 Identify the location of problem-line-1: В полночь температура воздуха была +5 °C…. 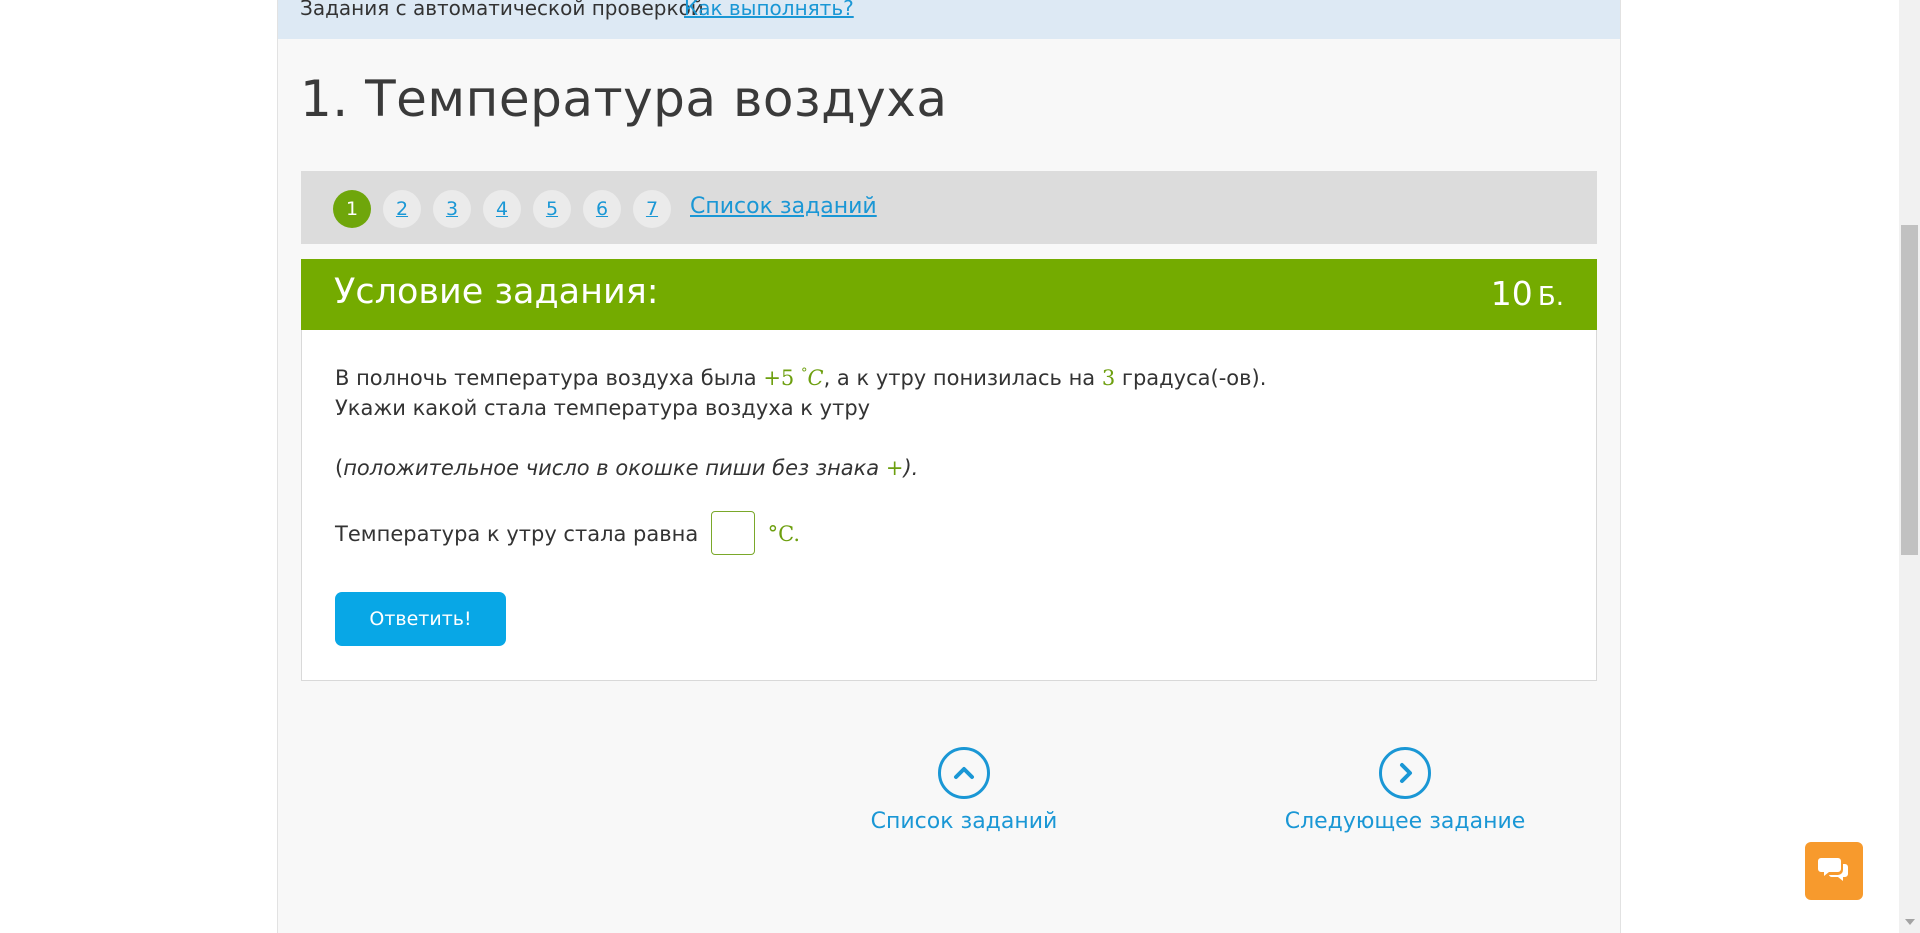
(800, 378).